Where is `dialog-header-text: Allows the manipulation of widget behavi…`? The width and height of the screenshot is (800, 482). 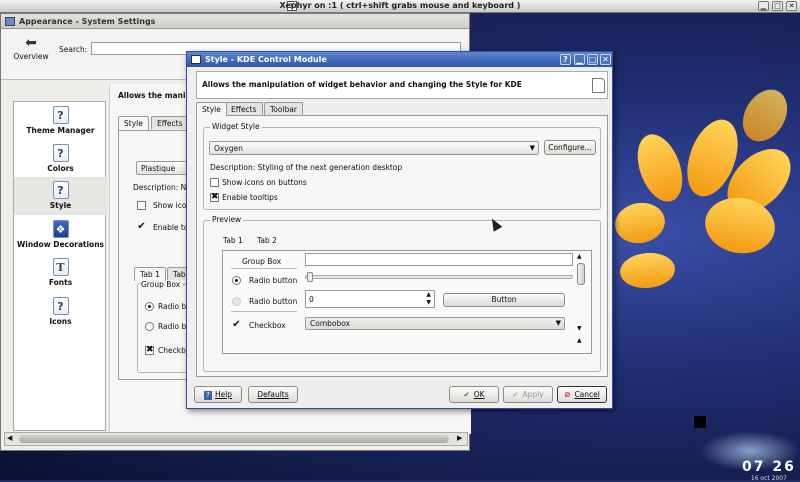 dialog-header-text: Allows the manipulation of widget behavi… is located at coordinates (362, 84).